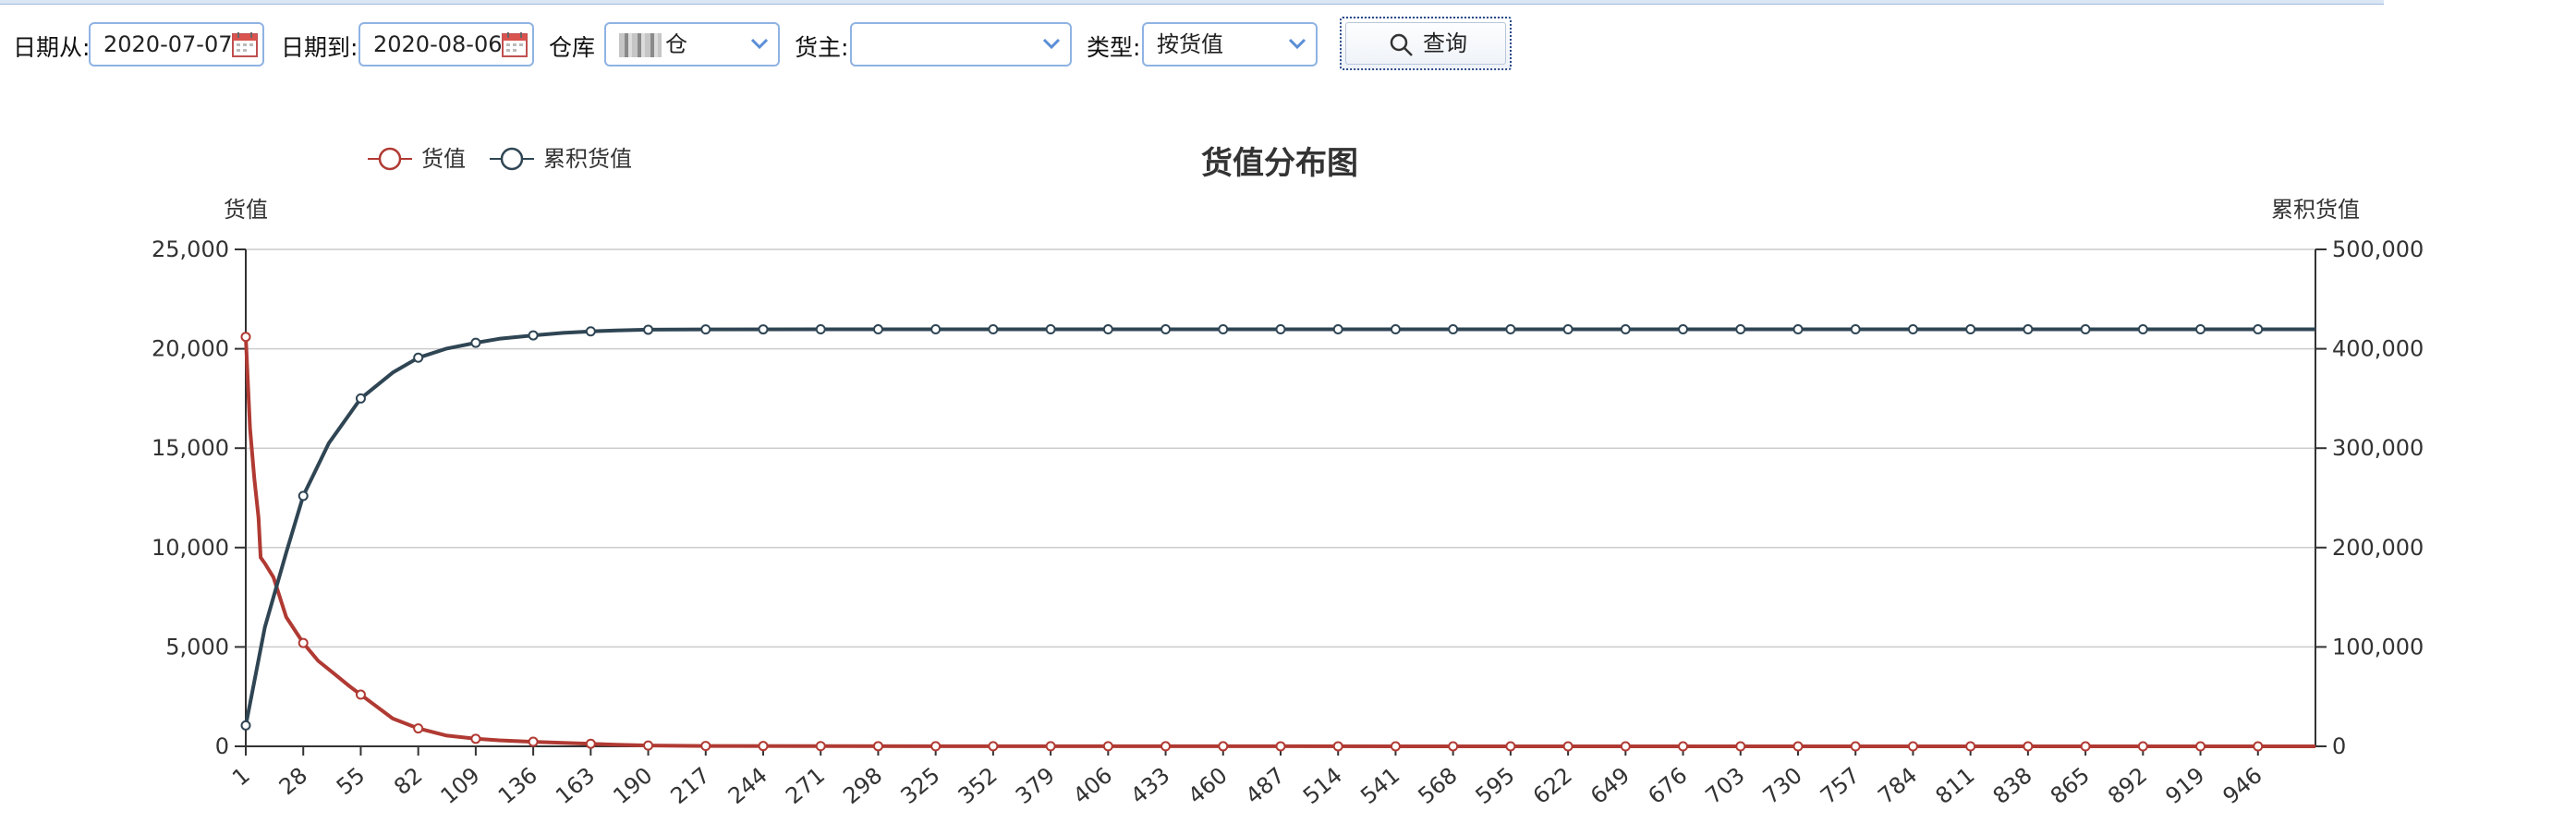 The image size is (2576, 835). What do you see at coordinates (500, 159) in the screenshot?
I see `chart-legend: 货值 累积货值` at bounding box center [500, 159].